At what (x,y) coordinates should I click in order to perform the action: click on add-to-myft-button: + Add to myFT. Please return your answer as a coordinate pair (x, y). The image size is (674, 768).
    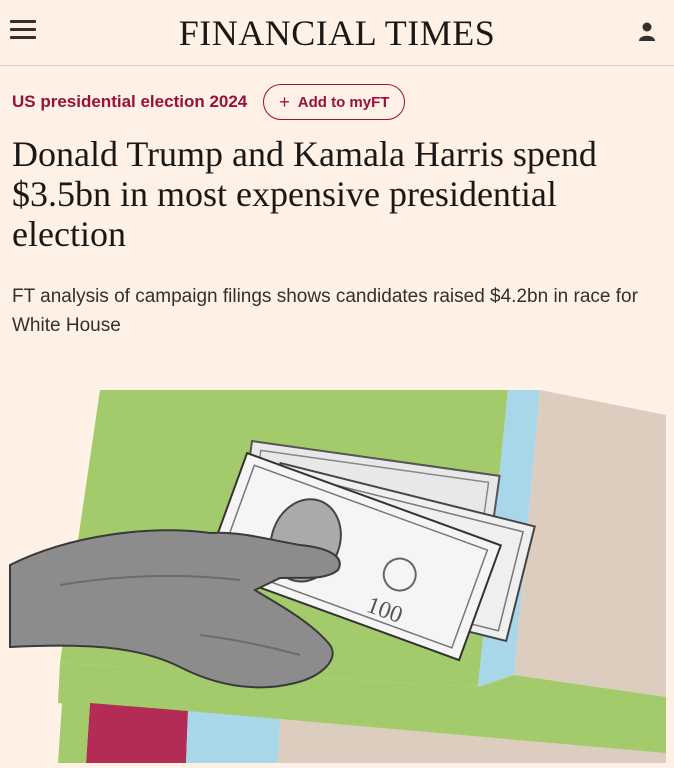
    Looking at the image, I should click on (334, 102).